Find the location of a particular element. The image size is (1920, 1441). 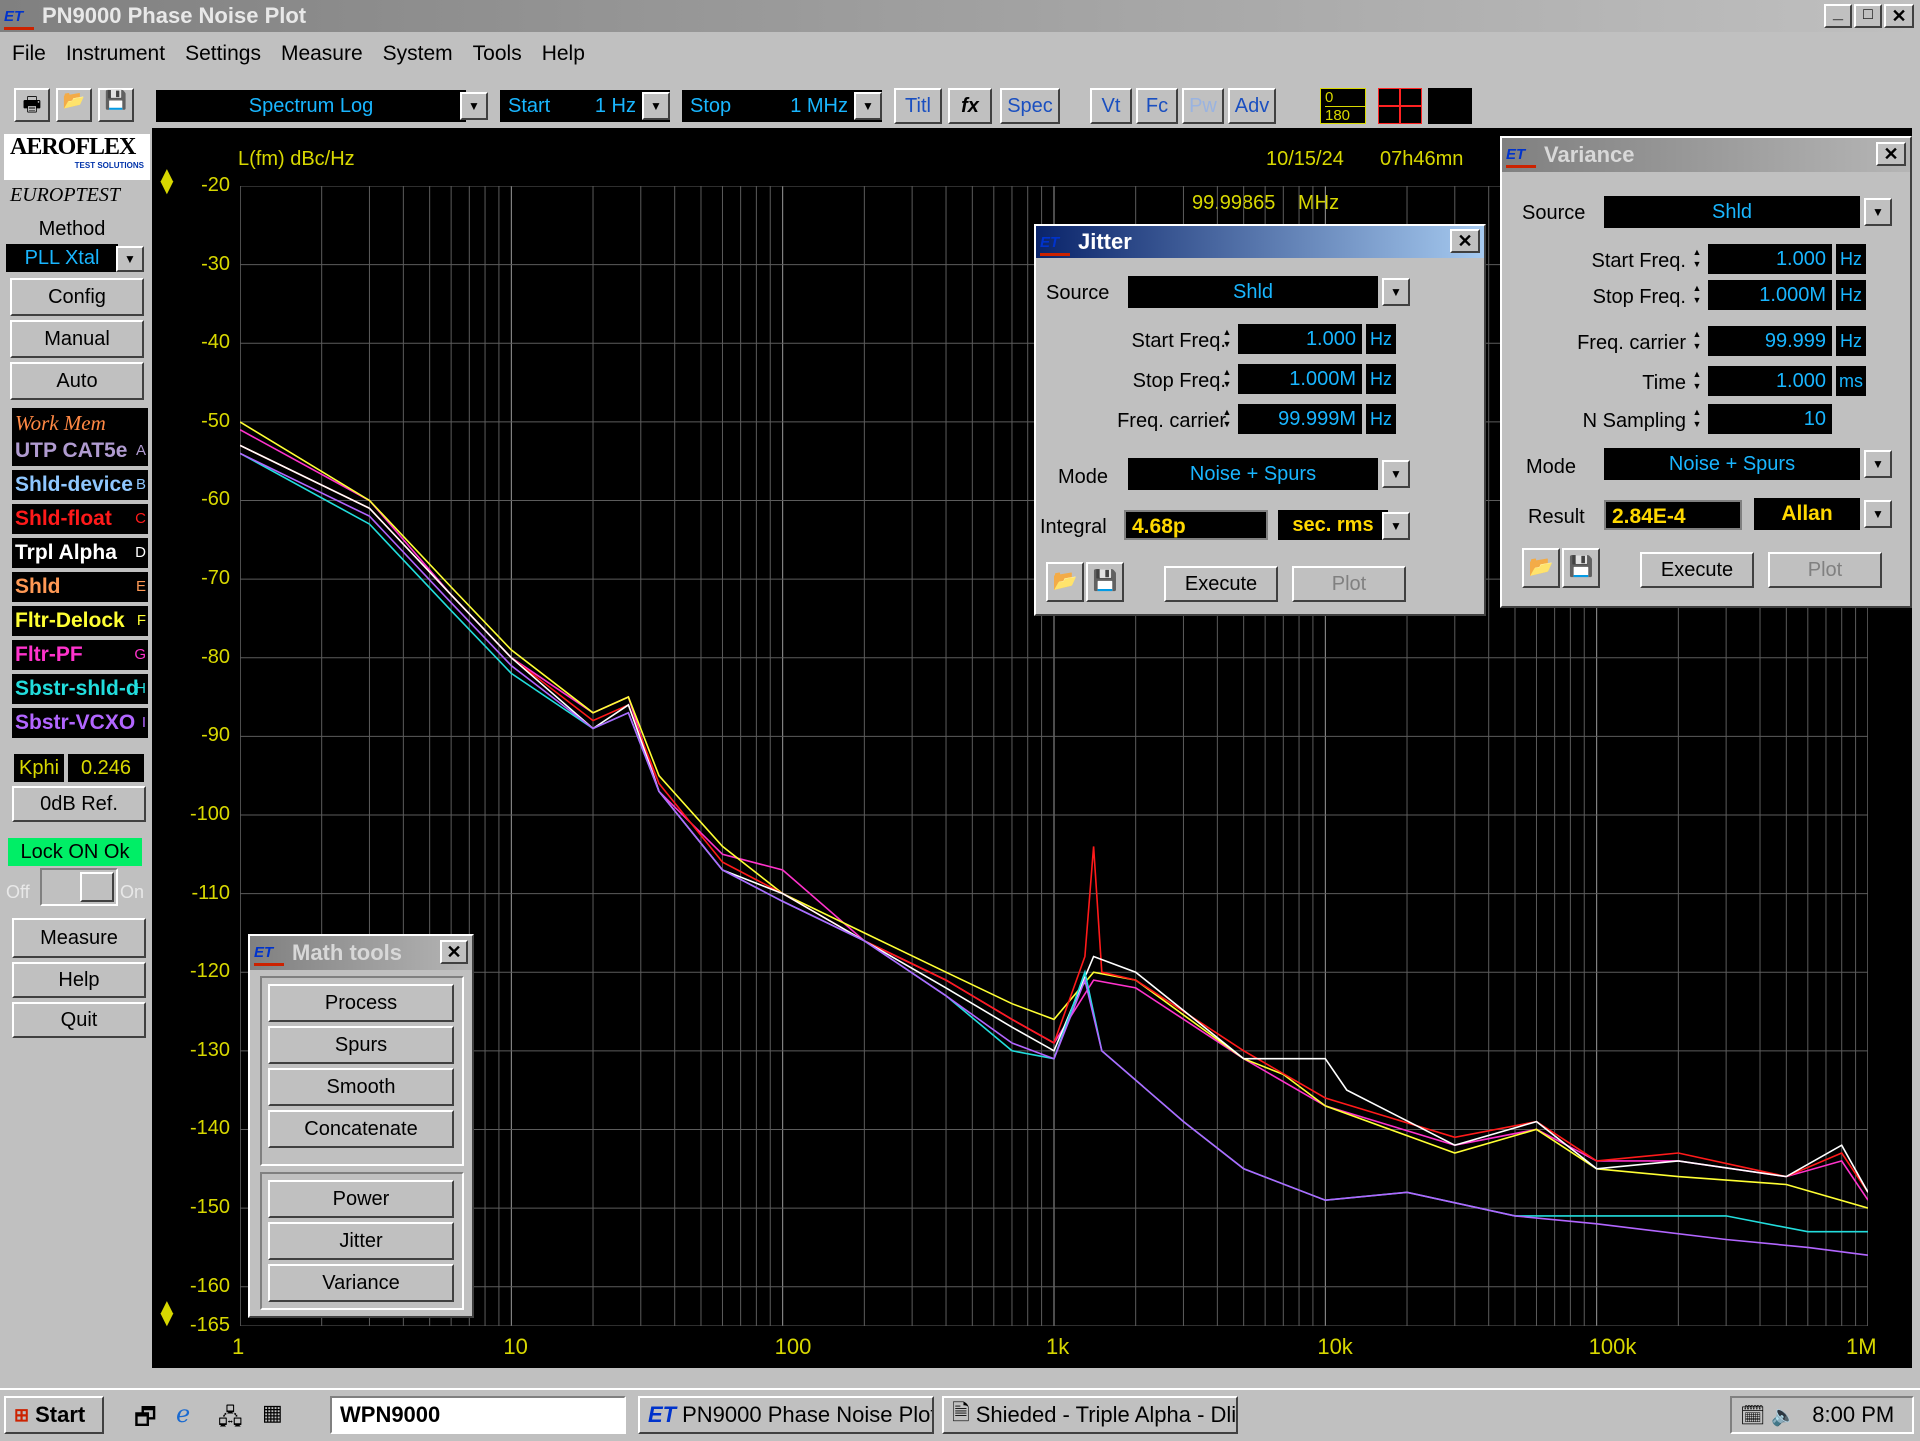

spurs-button: Spurs is located at coordinates (361, 1045).